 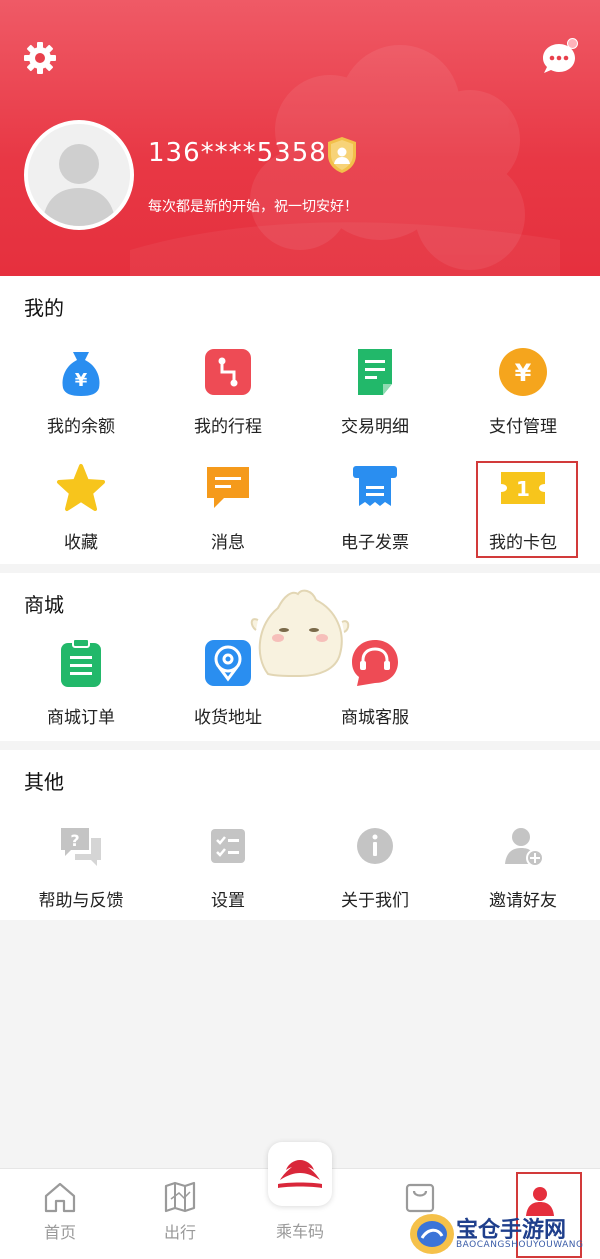 I want to click on star-icon, so click(x=81, y=487).